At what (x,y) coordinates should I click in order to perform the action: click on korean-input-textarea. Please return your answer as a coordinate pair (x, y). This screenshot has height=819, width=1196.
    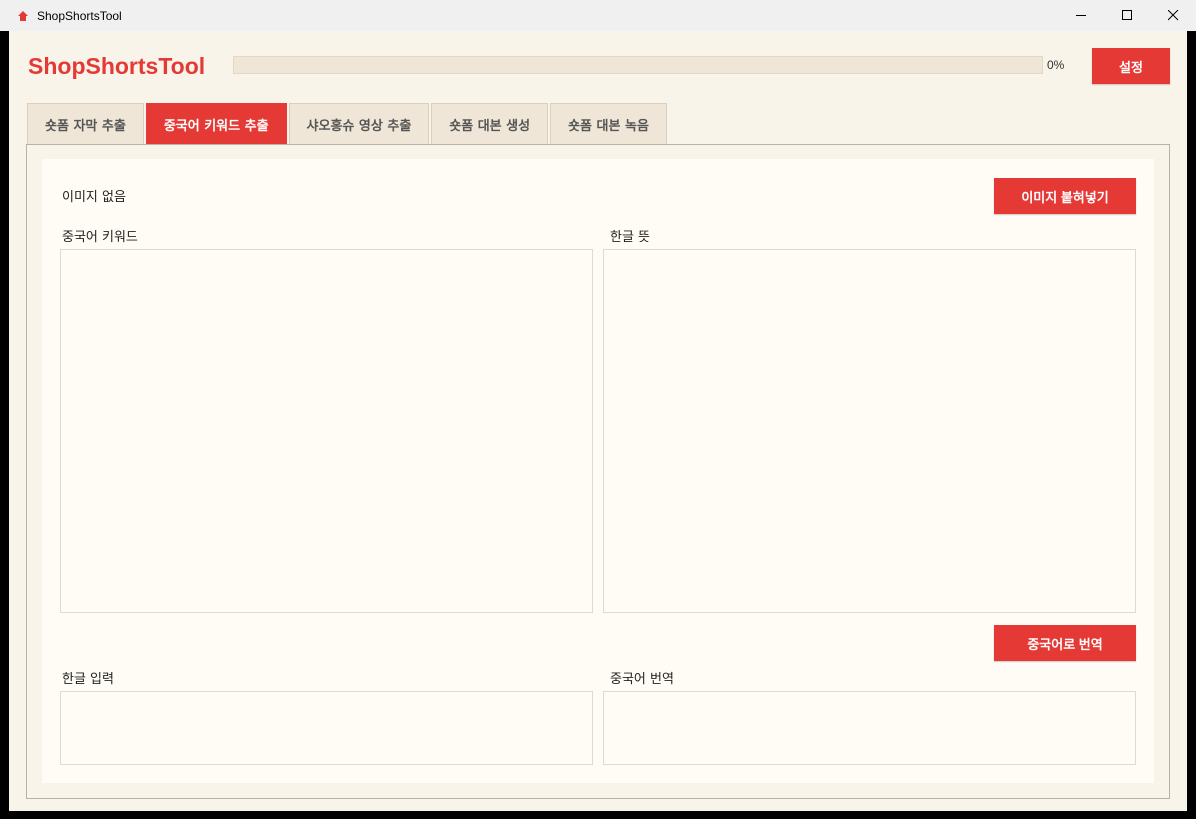
    Looking at the image, I should click on (326, 728).